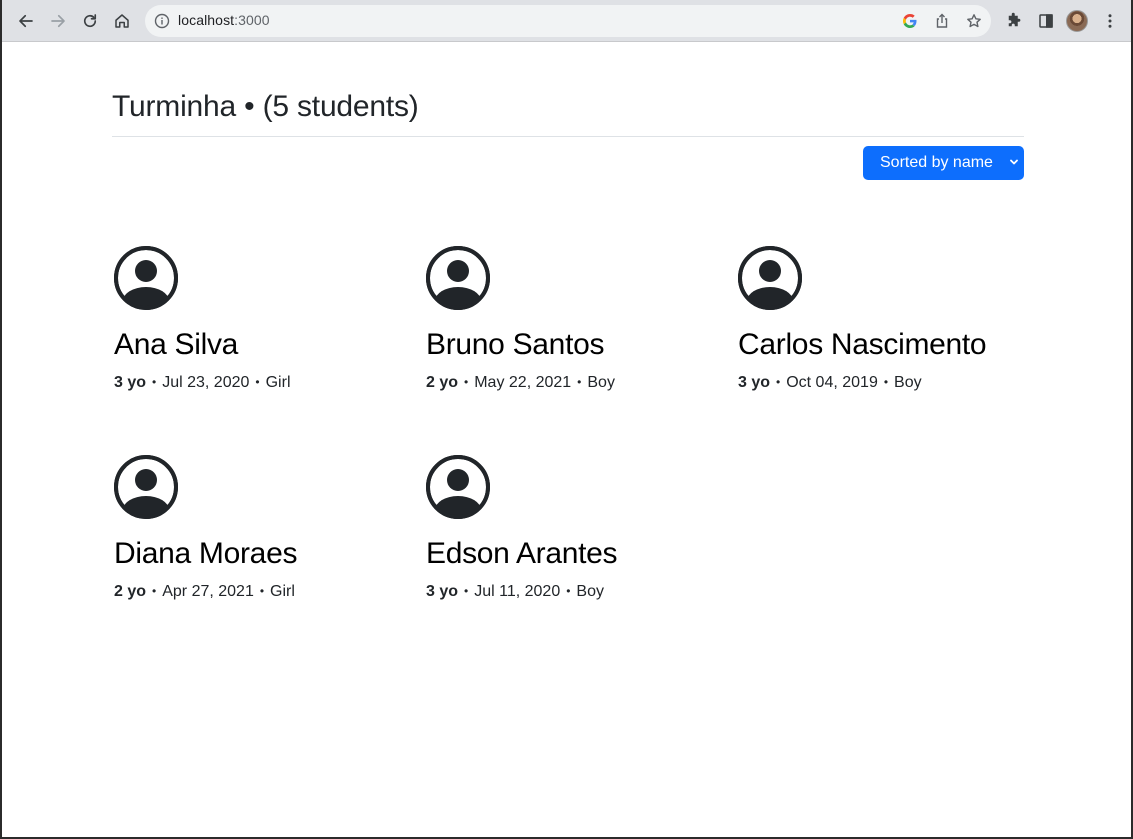 The height and width of the screenshot is (839, 1133). I want to click on home-icon, so click(122, 21).